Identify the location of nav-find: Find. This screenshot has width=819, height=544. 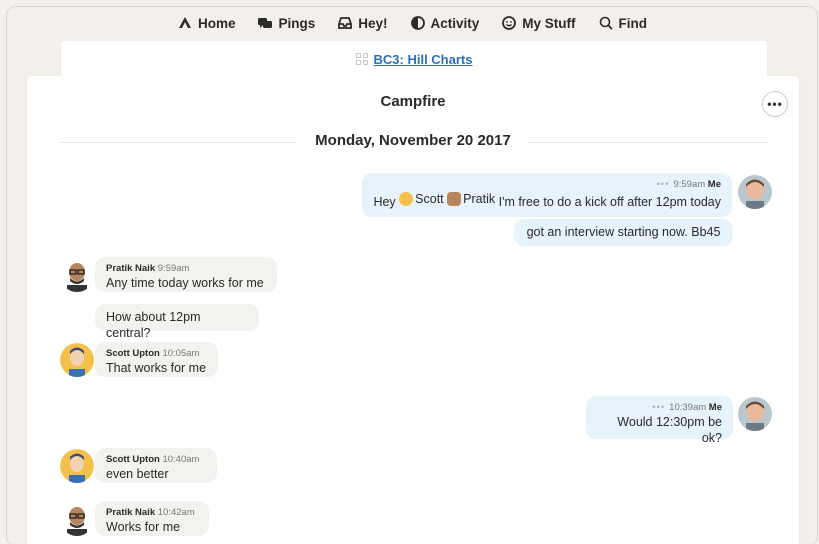
(623, 23).